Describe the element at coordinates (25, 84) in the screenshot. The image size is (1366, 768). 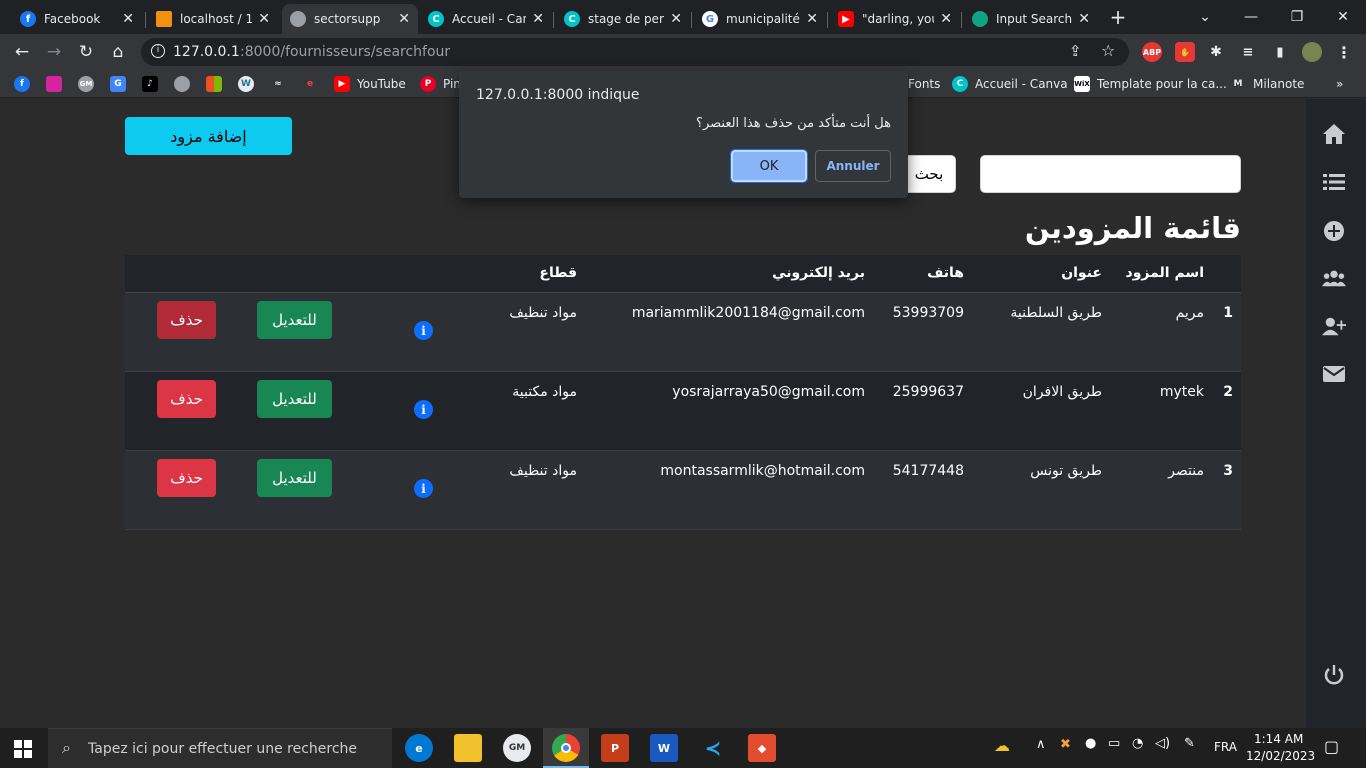
I see `bookmark-facebook: f` at that location.